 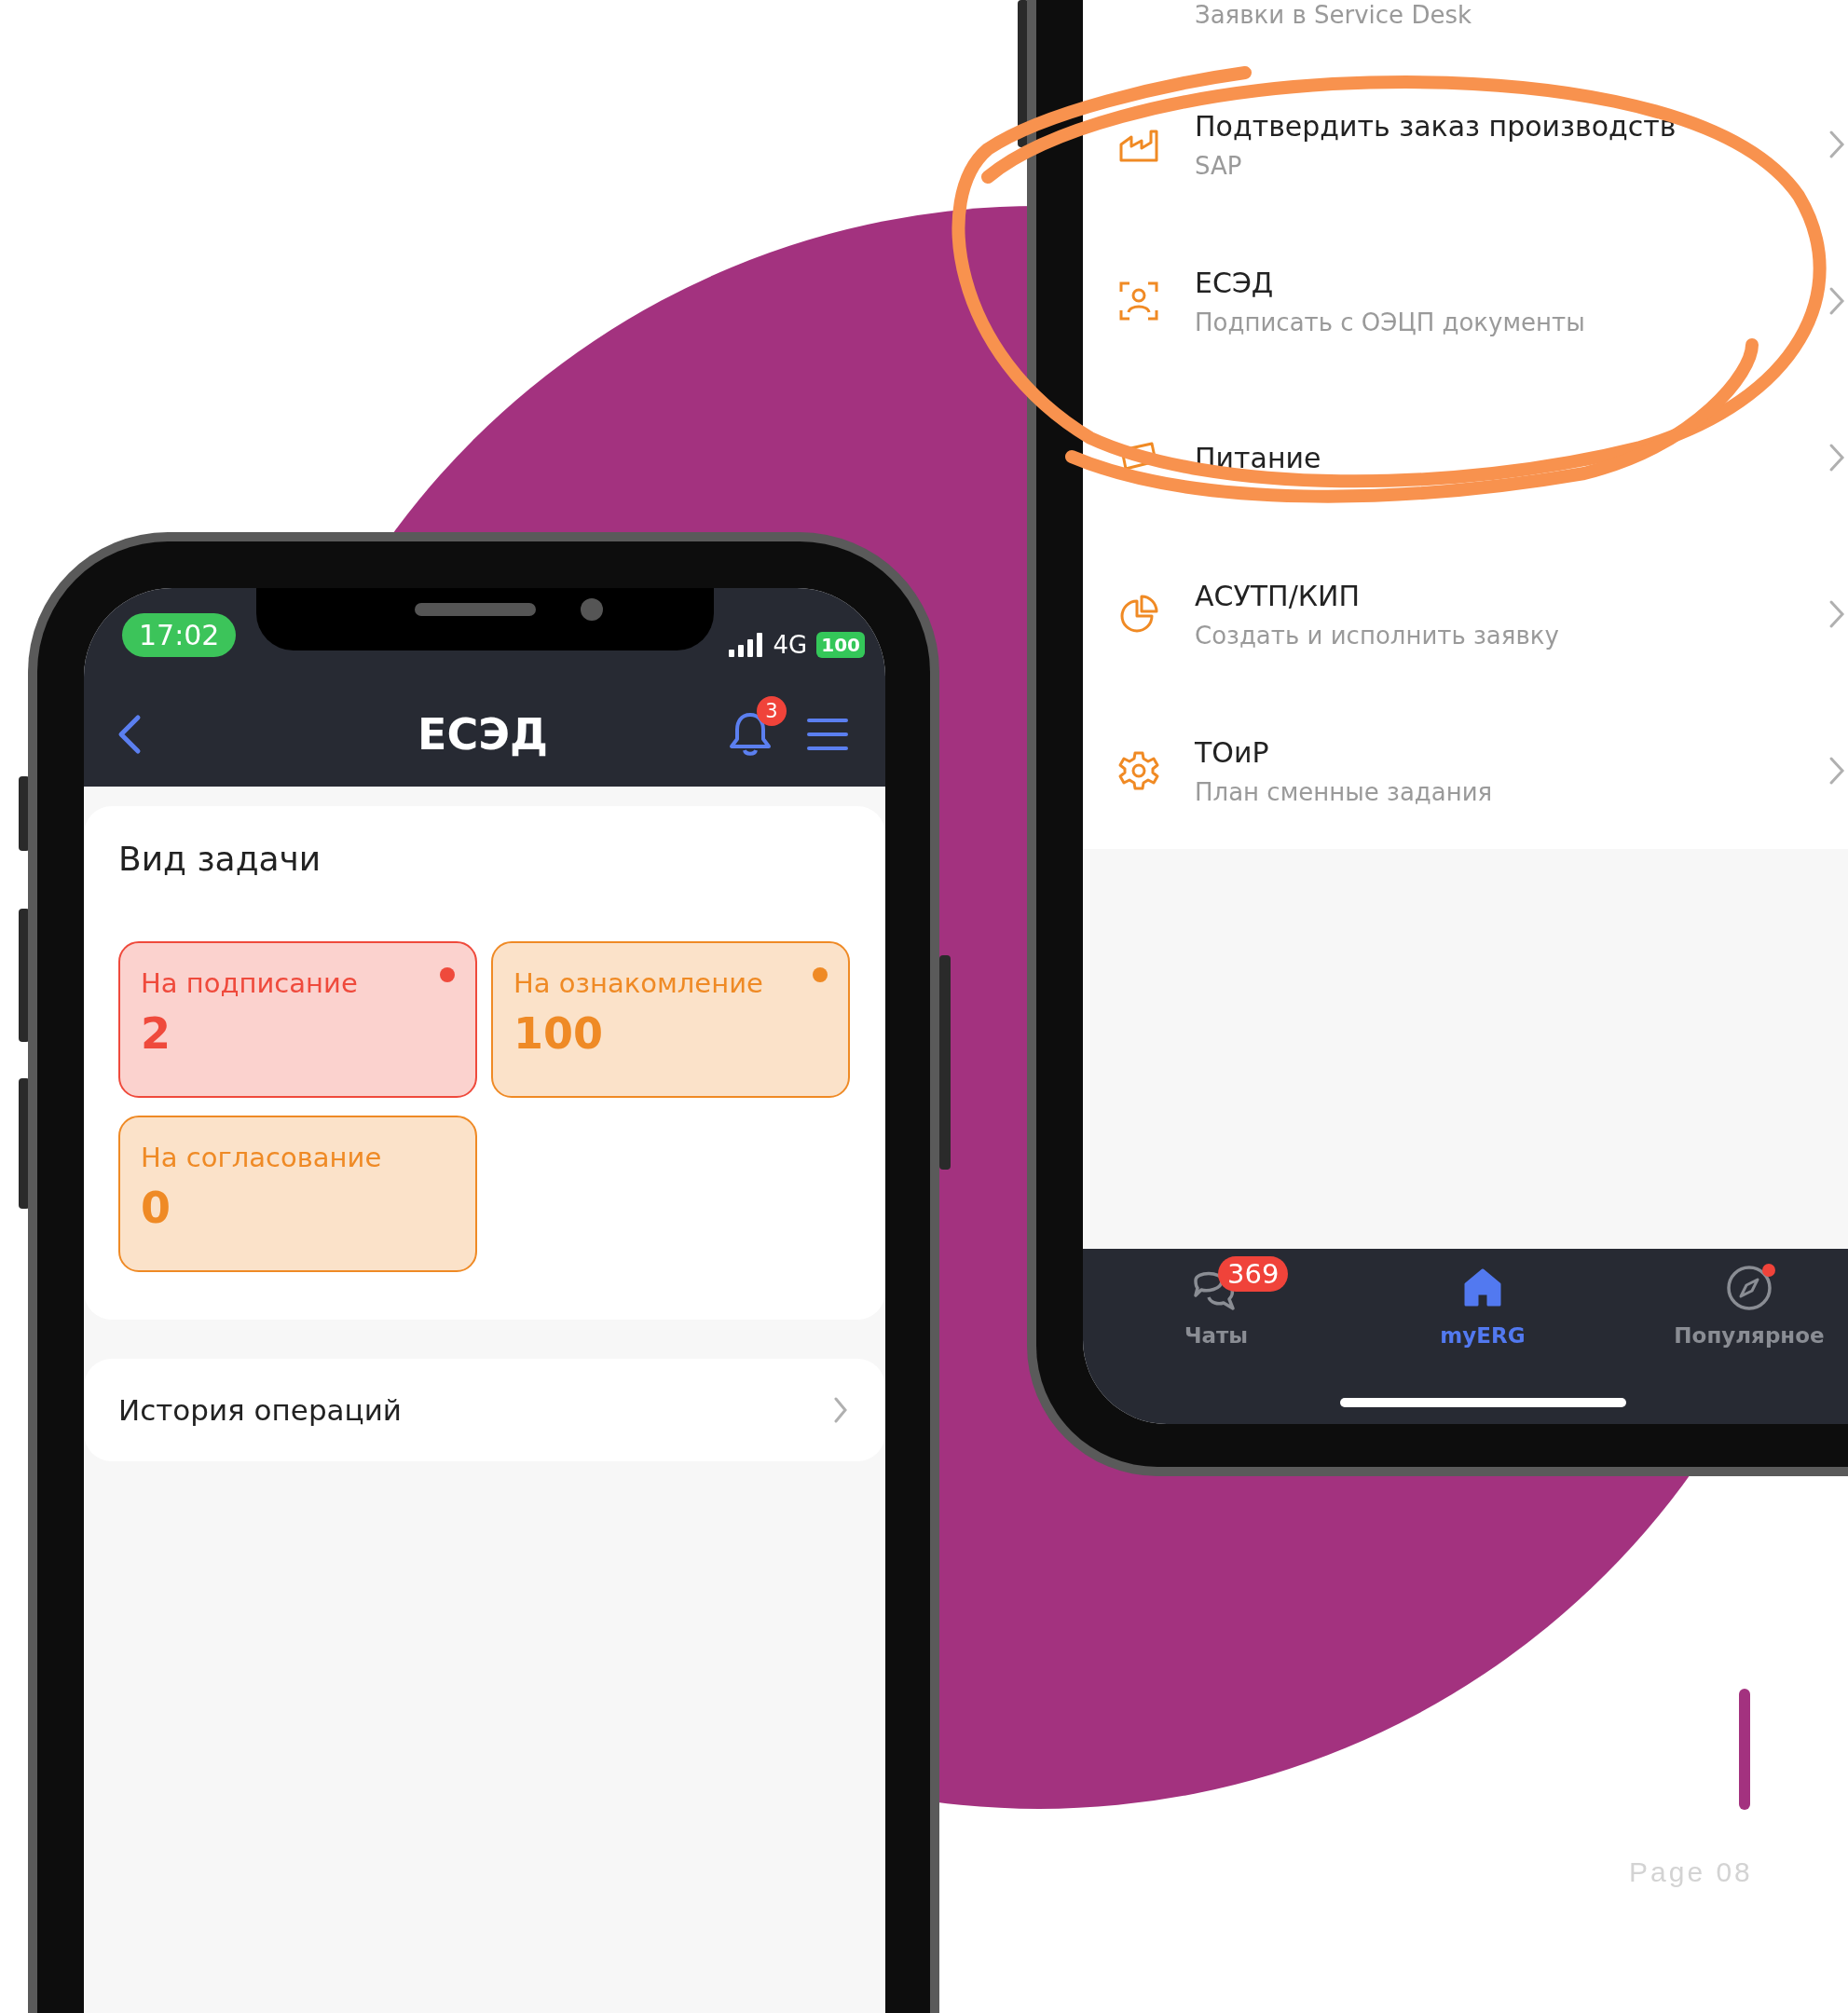 What do you see at coordinates (840, 645) in the screenshot?
I see `battery-level: 100` at bounding box center [840, 645].